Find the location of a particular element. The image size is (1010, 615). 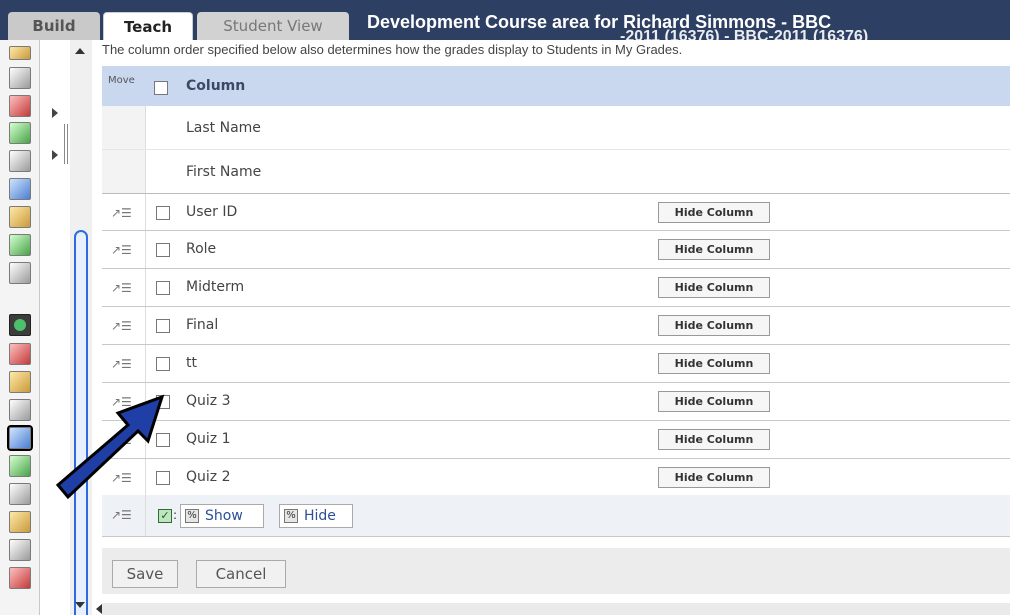

scroll-thumb is located at coordinates (81, 422).